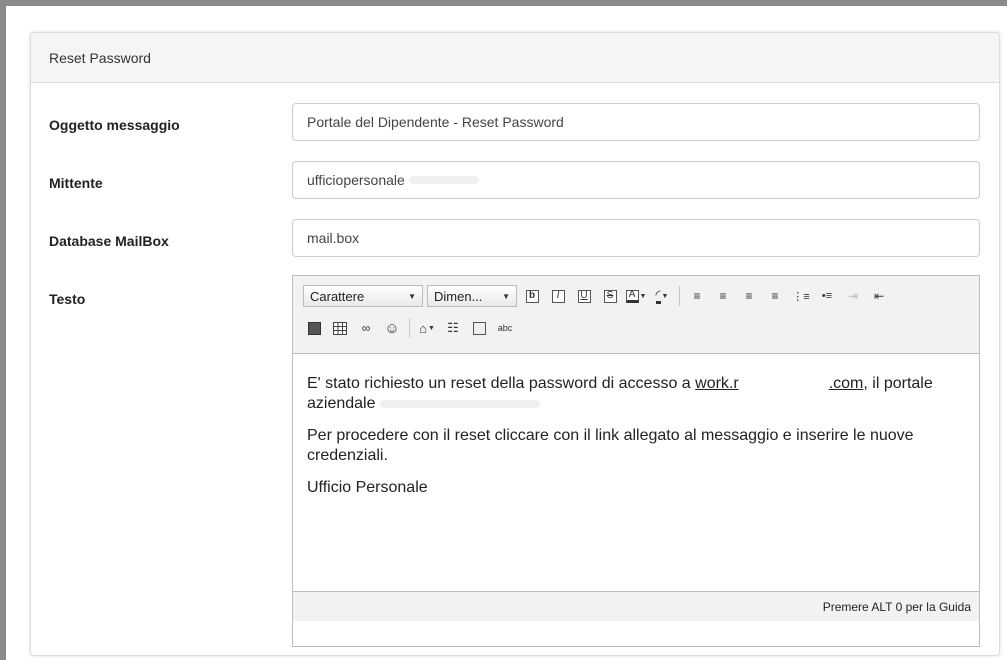 The image size is (1007, 660). I want to click on subject-value: Portale del Dipendente - Reset Password, so click(435, 122).